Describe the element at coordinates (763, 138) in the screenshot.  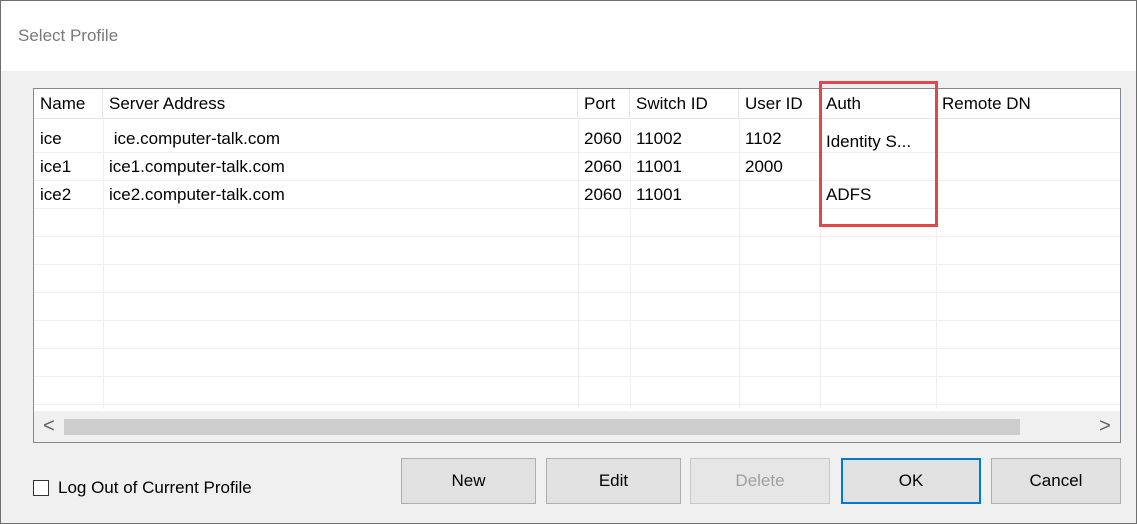
I see `cell-user-id: 1102` at that location.